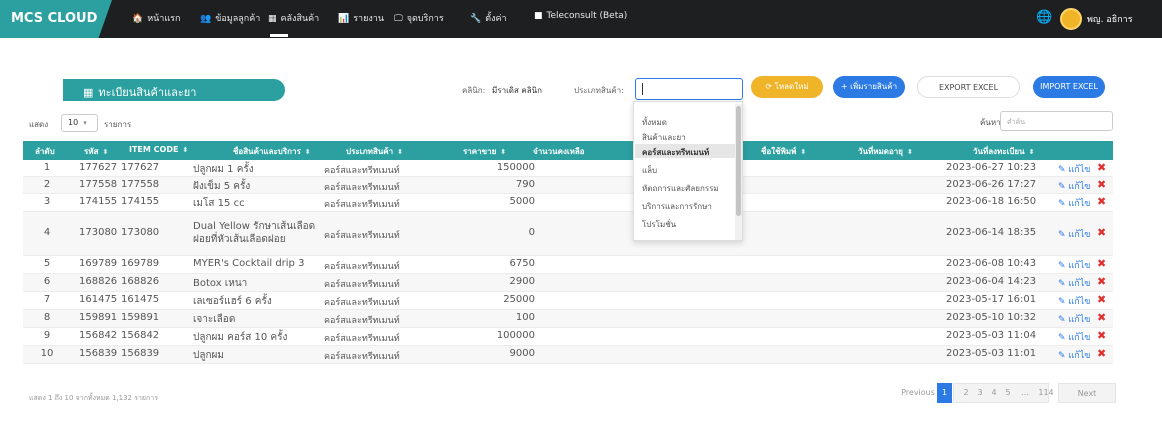 The width and height of the screenshot is (1162, 421). What do you see at coordinates (918, 393) in the screenshot?
I see `pagination-previous: Previous` at bounding box center [918, 393].